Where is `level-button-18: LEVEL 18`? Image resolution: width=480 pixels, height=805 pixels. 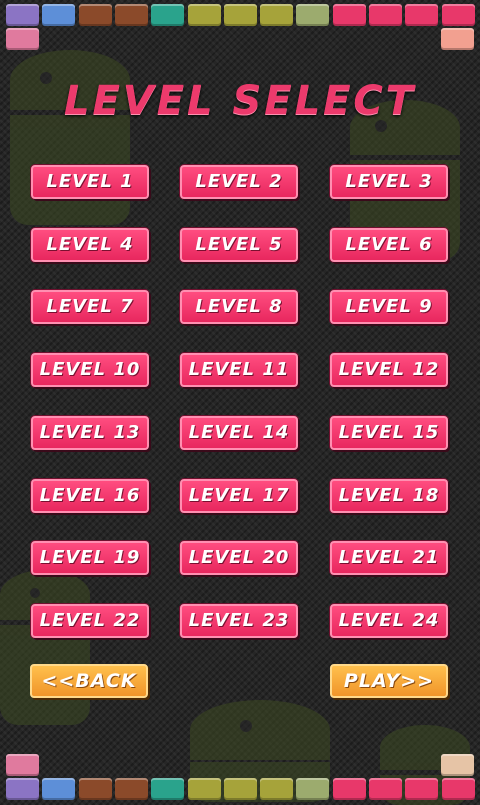 level-button-18: LEVEL 18 is located at coordinates (389, 495).